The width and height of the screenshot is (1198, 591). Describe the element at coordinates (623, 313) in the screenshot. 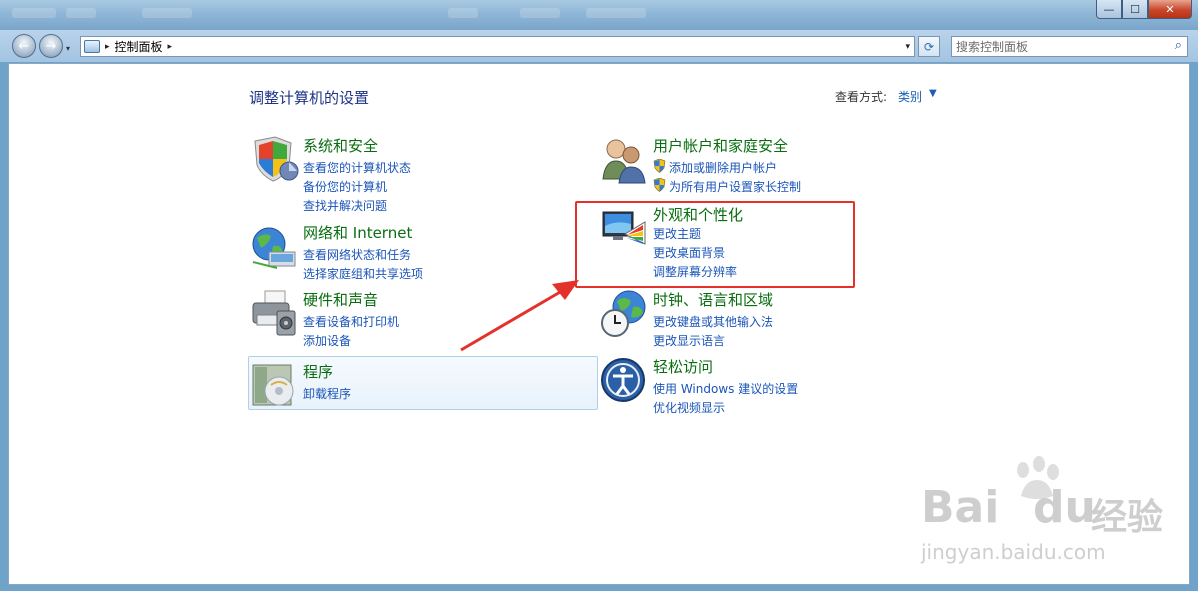

I see `clock-globe-icon` at that location.